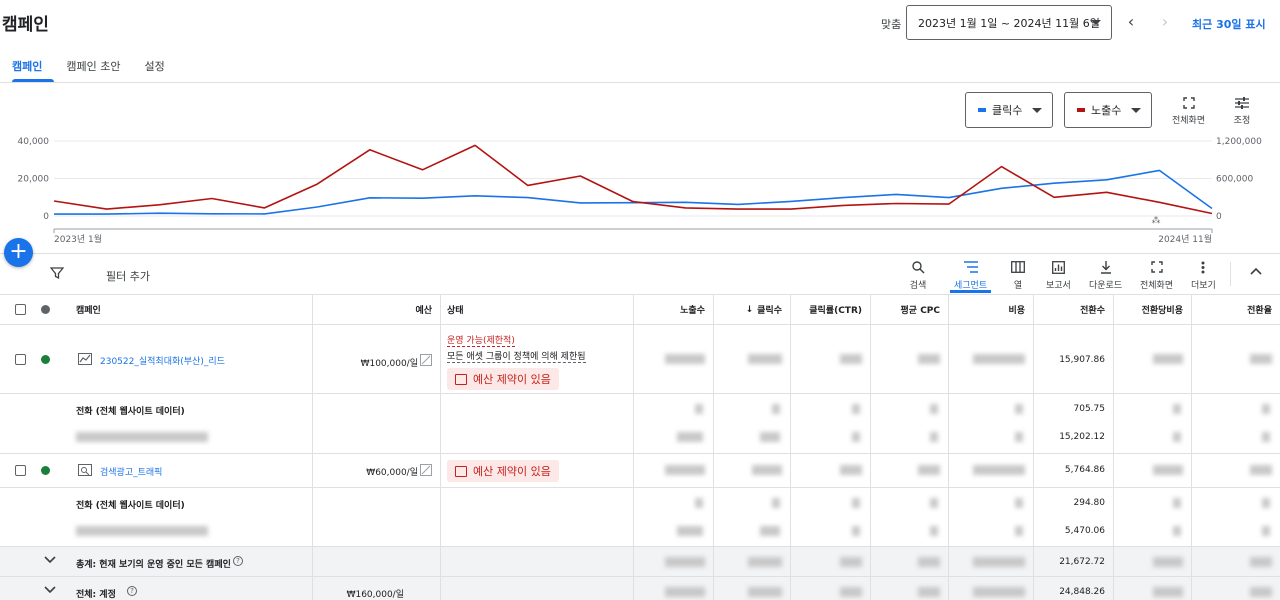  I want to click on report-icon, so click(1058, 267).